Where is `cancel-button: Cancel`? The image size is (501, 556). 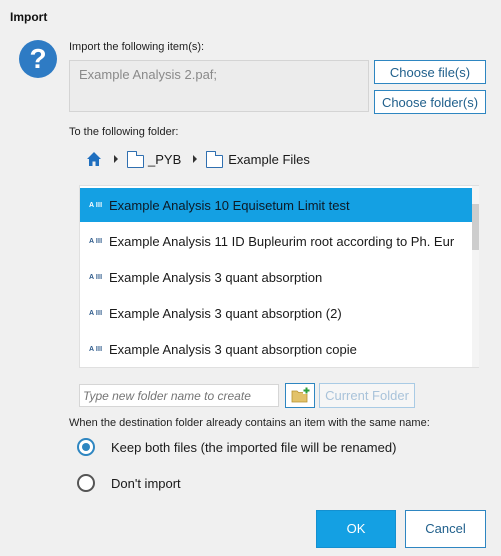 cancel-button: Cancel is located at coordinates (445, 529).